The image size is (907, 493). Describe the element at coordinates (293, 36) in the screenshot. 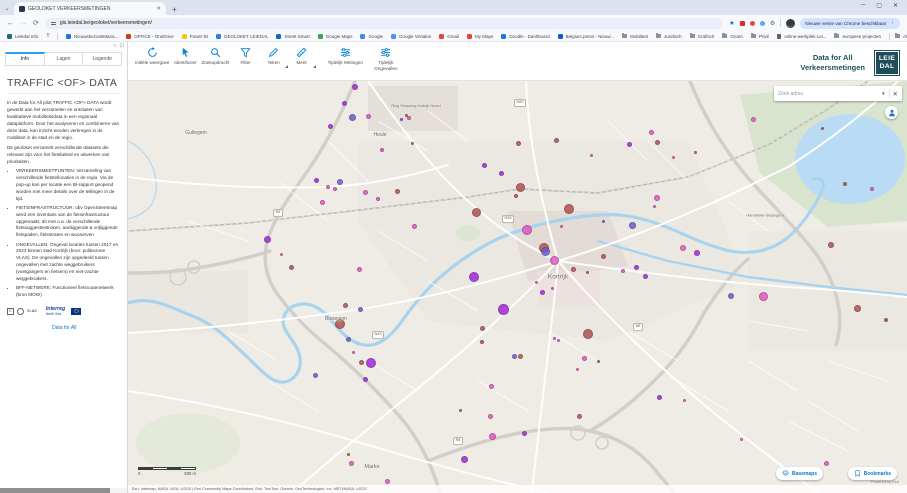

I see `bookmark-item: Street Smart` at that location.